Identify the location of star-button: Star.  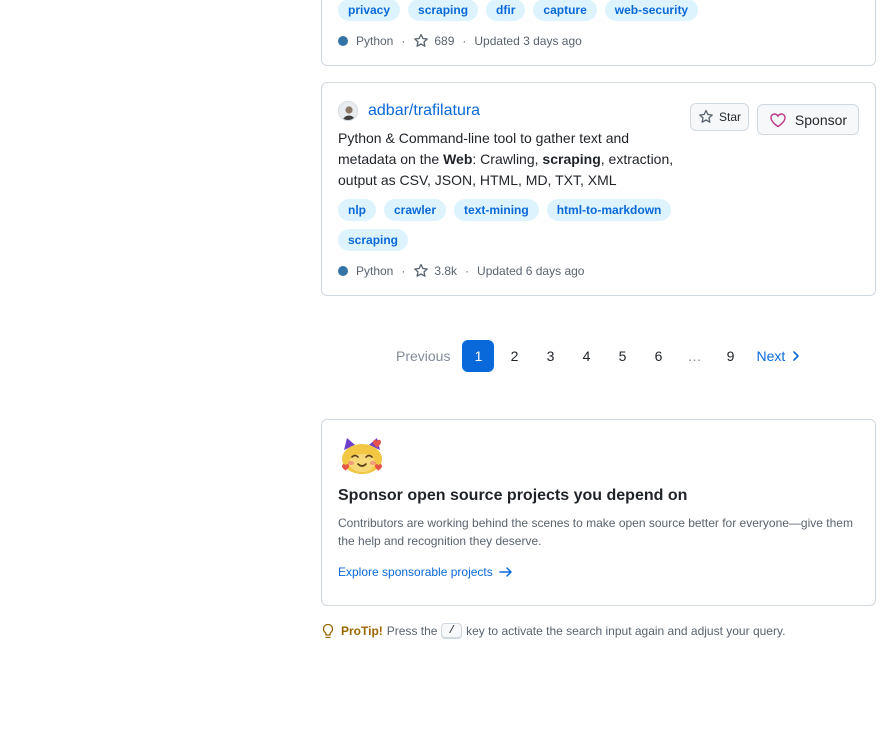
(719, 117).